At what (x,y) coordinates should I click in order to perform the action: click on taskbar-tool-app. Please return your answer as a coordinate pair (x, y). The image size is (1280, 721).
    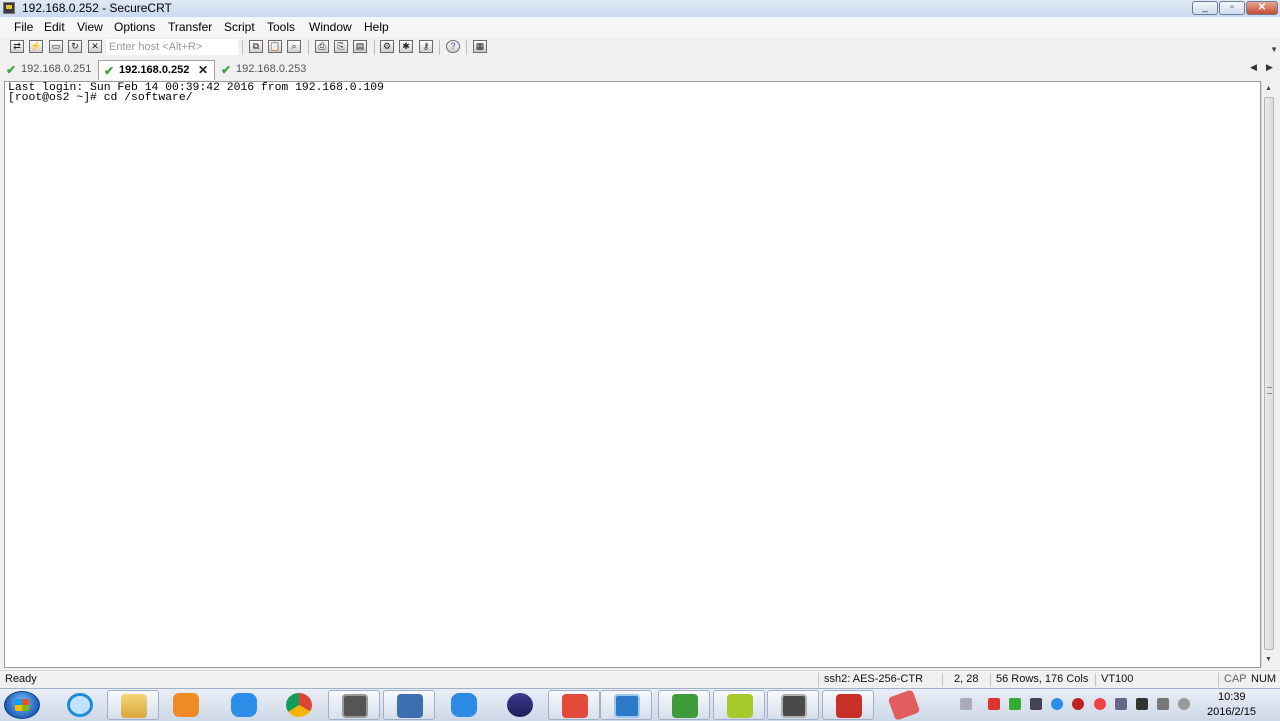
    Looking at the image, I should click on (574, 705).